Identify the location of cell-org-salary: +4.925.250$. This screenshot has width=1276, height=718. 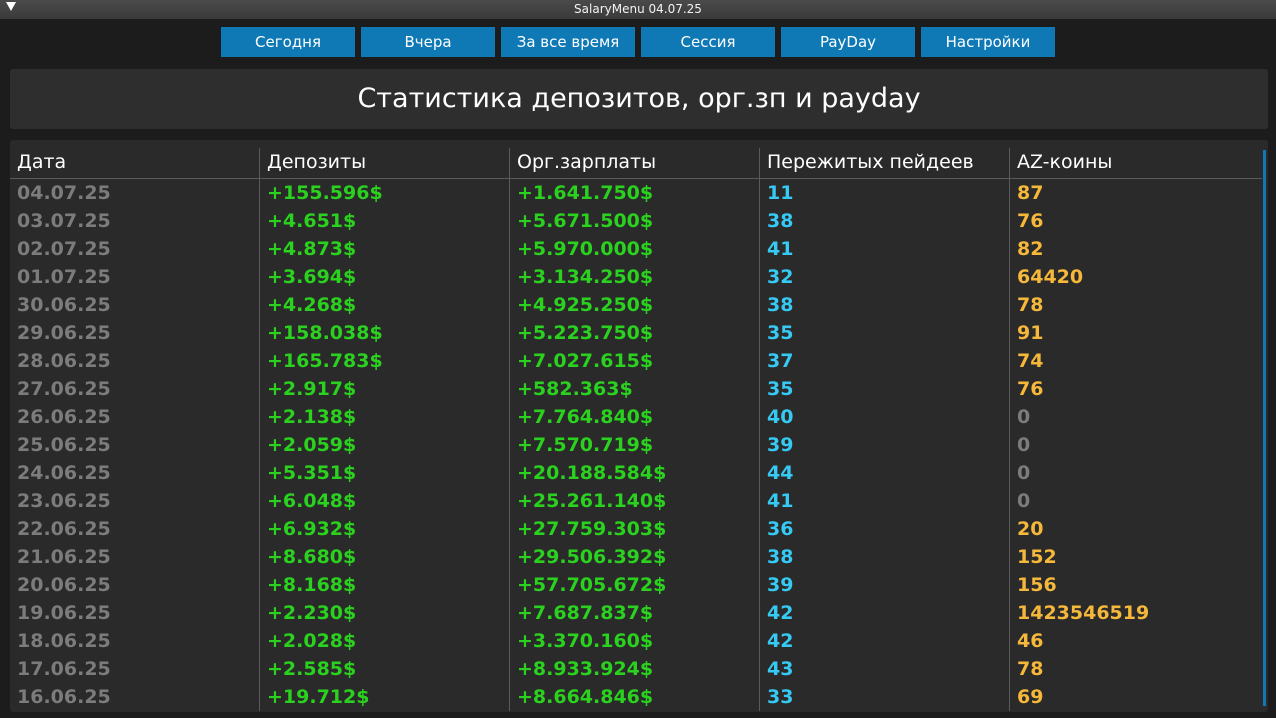
(635, 305).